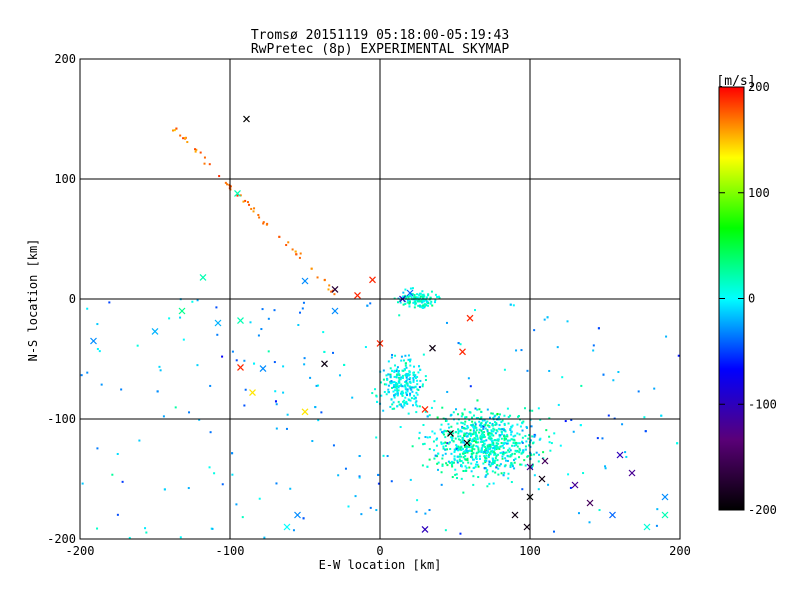 The height and width of the screenshot is (600, 800). Describe the element at coordinates (380, 565) in the screenshot. I see `x-axis-label: E-W location [km]` at that location.